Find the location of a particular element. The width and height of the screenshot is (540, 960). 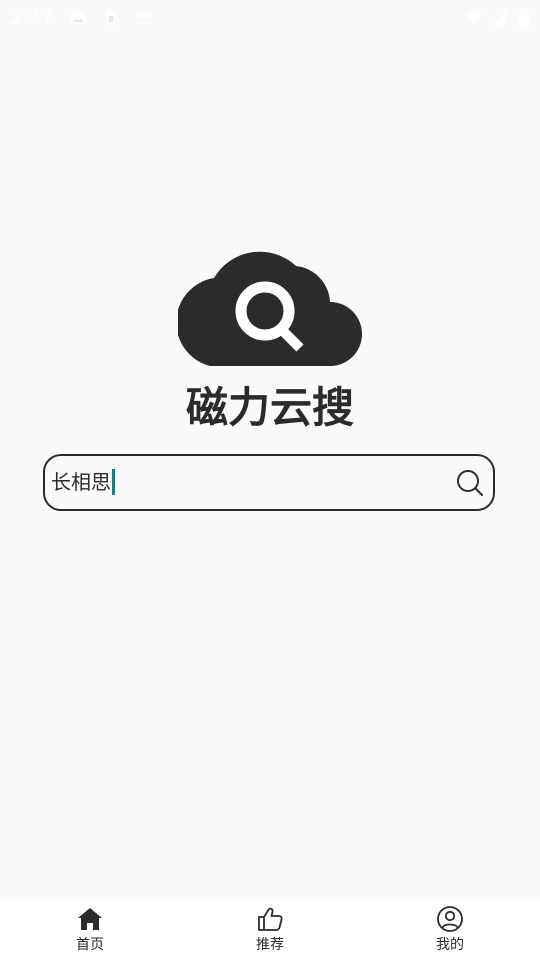

cloud-search-icon is located at coordinates (270, 308).